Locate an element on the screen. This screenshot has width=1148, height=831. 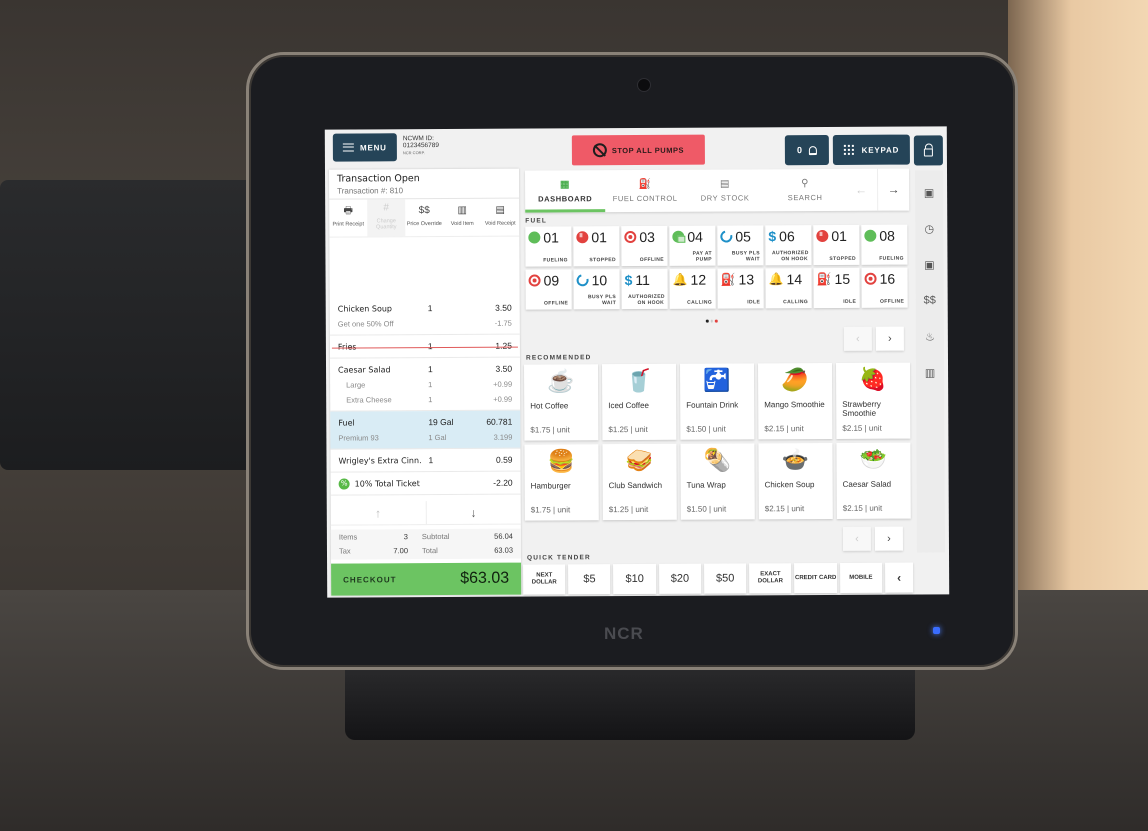
sidebar-button-clock: ◷ is located at coordinates (929, 228).